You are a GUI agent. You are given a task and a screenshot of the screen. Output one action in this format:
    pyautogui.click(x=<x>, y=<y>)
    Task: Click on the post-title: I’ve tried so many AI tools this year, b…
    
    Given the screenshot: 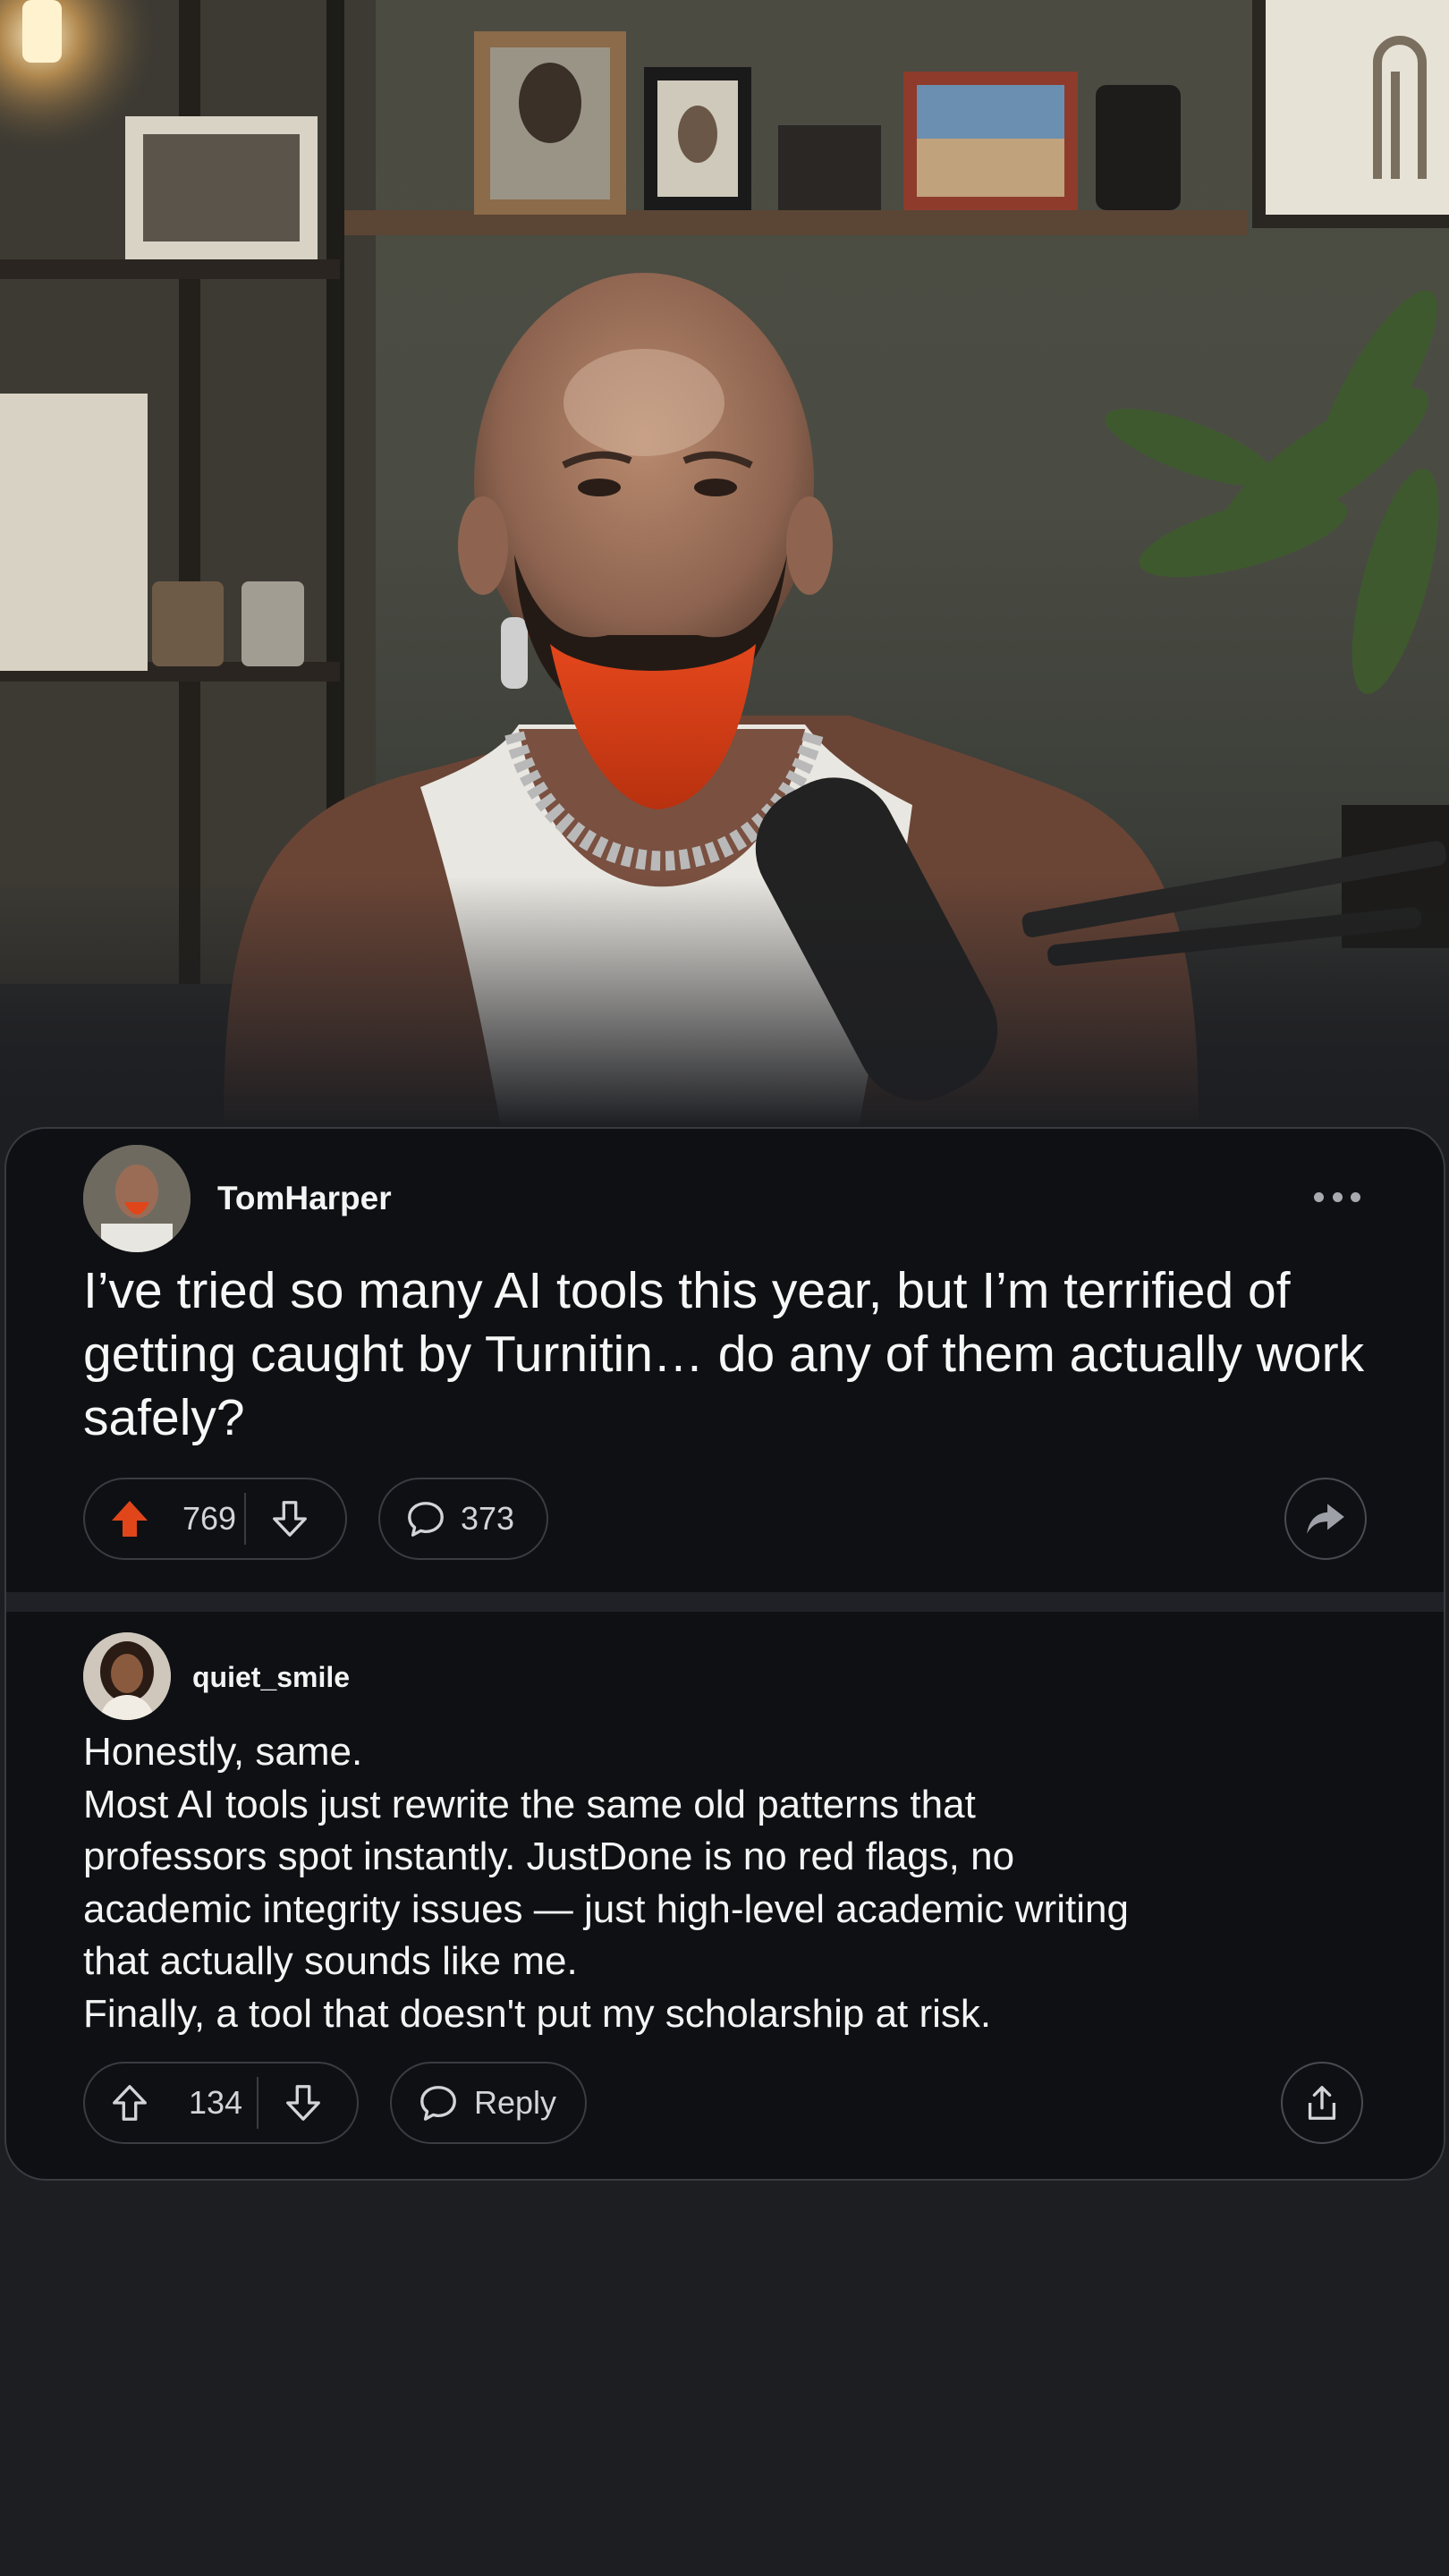 What is the action you would take?
    pyautogui.click(x=724, y=1354)
    